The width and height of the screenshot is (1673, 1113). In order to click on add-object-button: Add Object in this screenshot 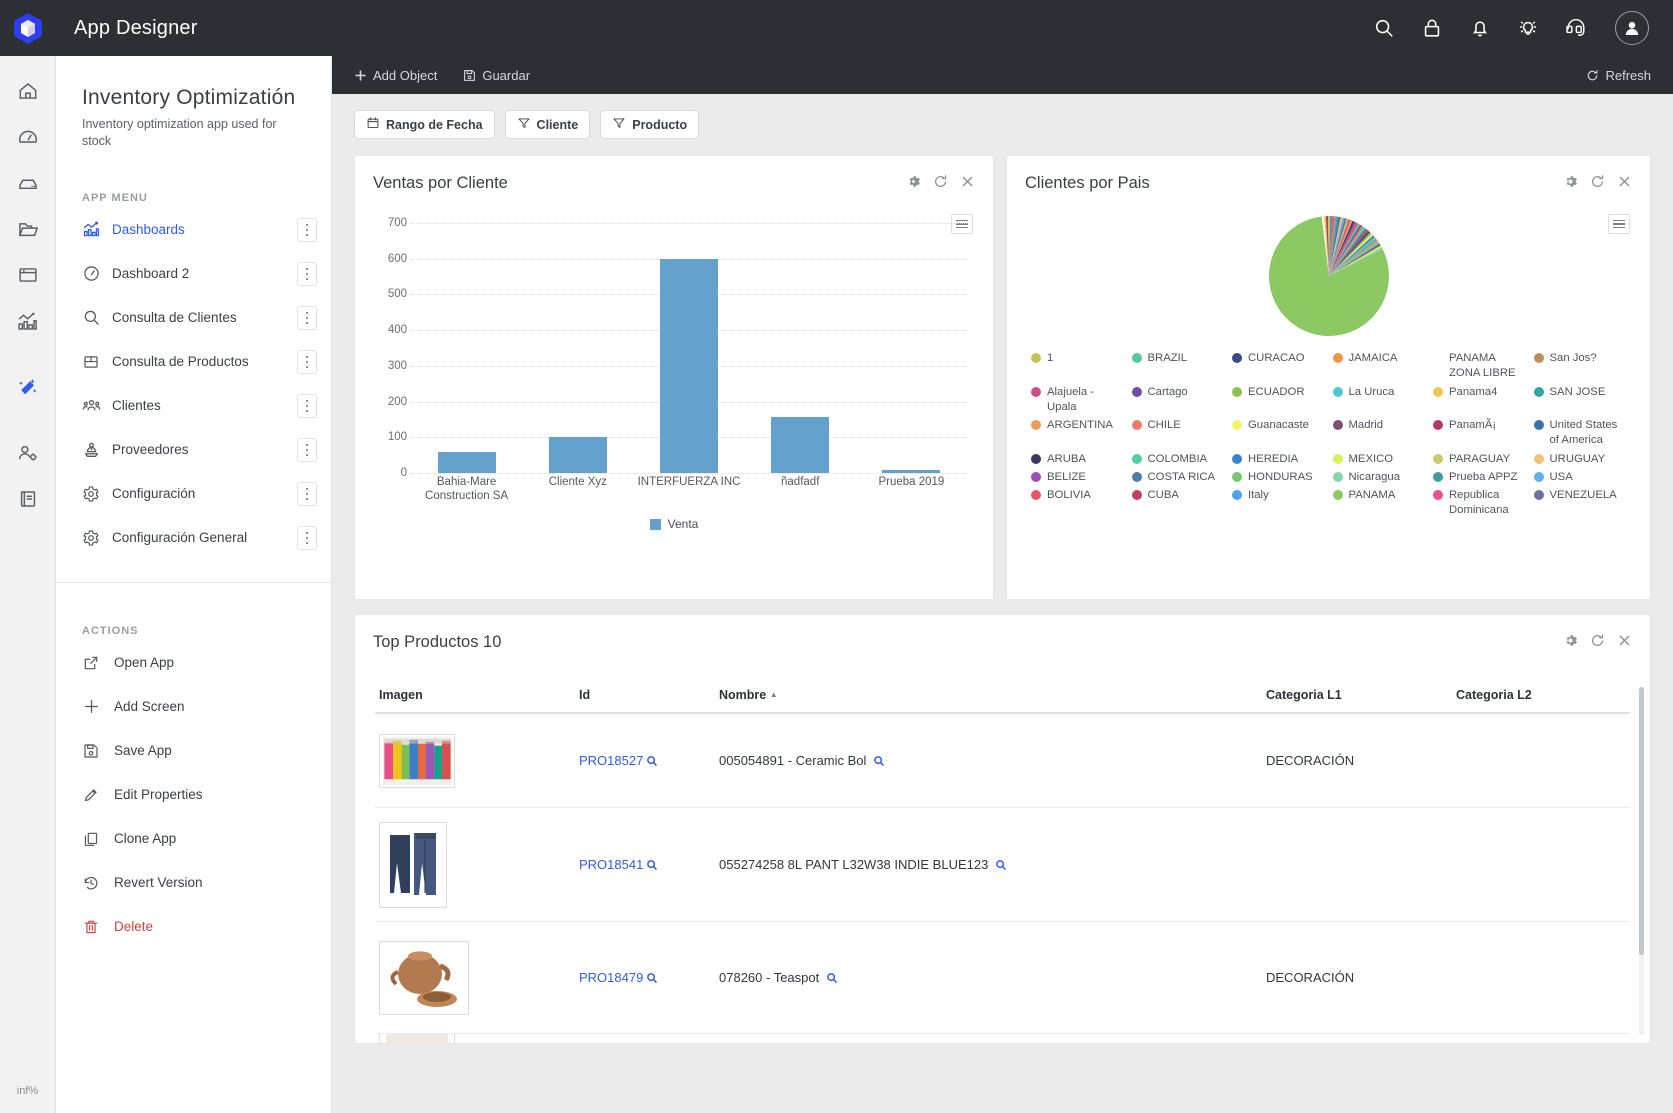, I will do `click(395, 75)`.